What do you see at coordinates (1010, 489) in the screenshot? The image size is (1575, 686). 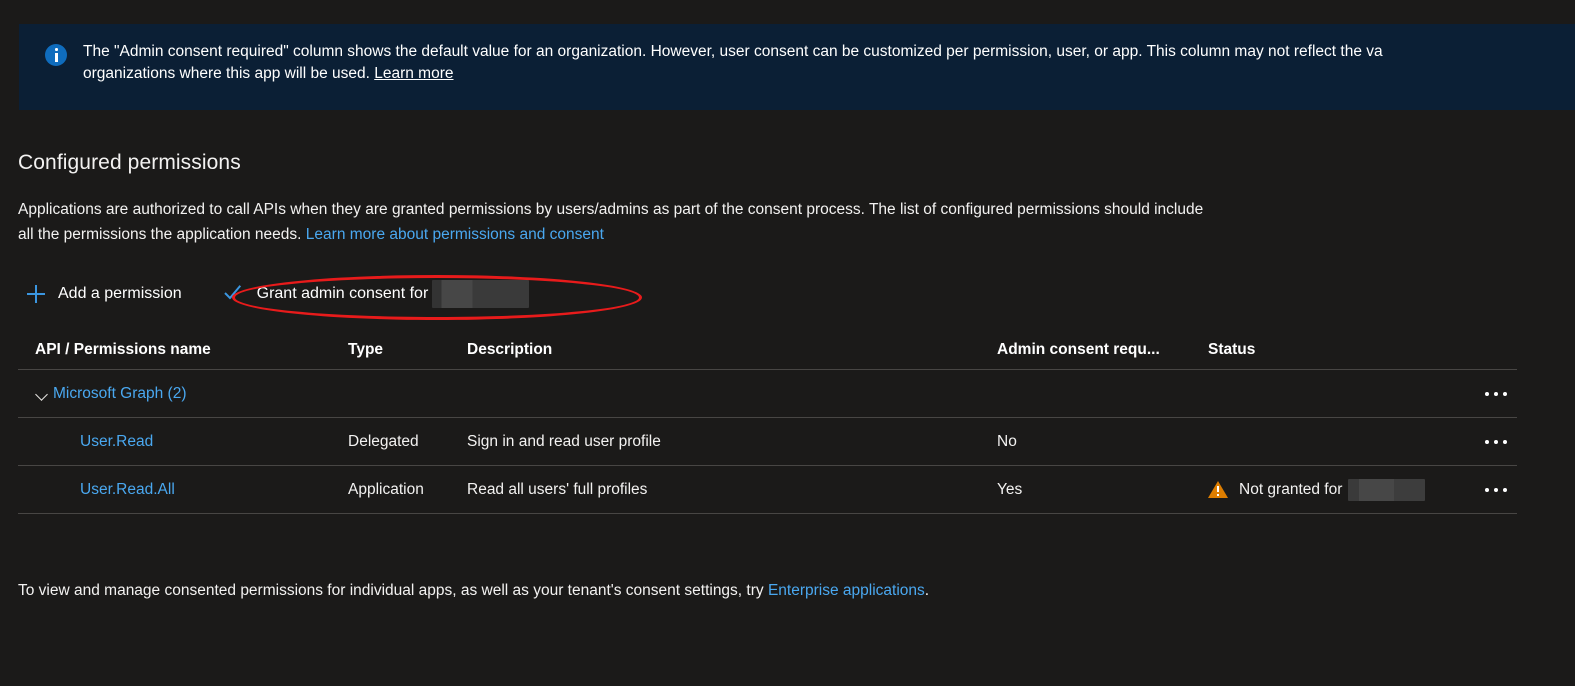 I see `permission-admin-consent-required: Yes` at bounding box center [1010, 489].